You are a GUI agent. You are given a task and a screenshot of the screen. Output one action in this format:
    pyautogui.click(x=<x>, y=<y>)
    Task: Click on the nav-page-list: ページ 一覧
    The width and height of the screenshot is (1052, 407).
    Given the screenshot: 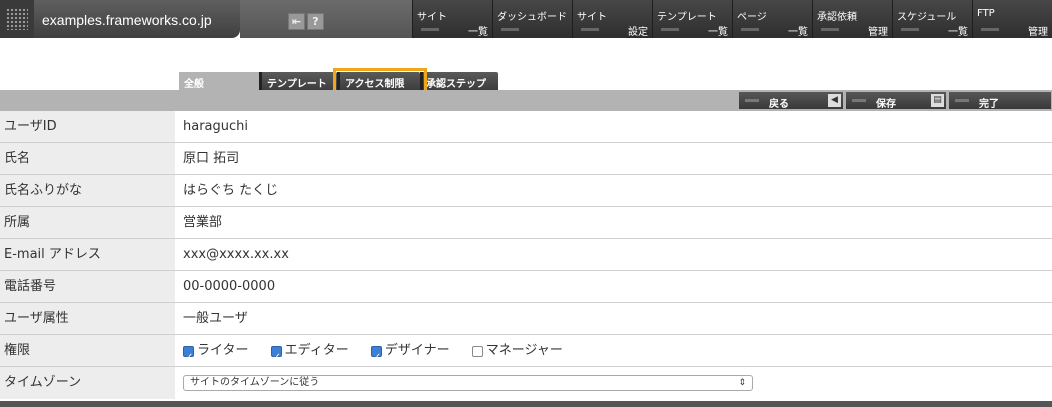 What is the action you would take?
    pyautogui.click(x=772, y=19)
    